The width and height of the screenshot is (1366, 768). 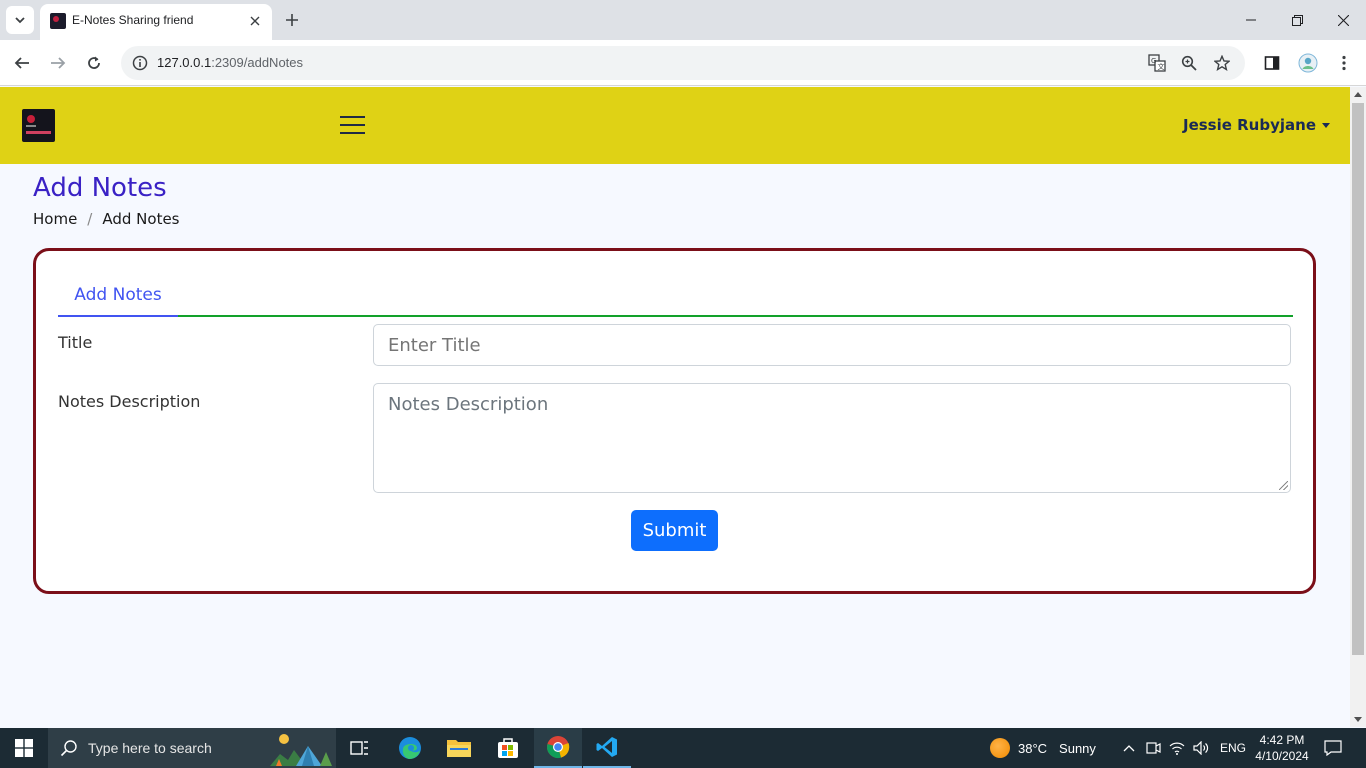 I want to click on camera-icon, so click(x=1153, y=748).